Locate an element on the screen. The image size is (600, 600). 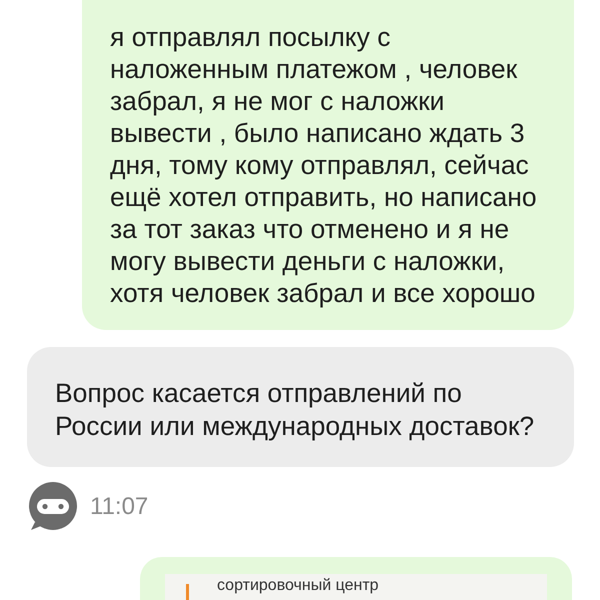
bot-avatar-icon is located at coordinates (52, 507).